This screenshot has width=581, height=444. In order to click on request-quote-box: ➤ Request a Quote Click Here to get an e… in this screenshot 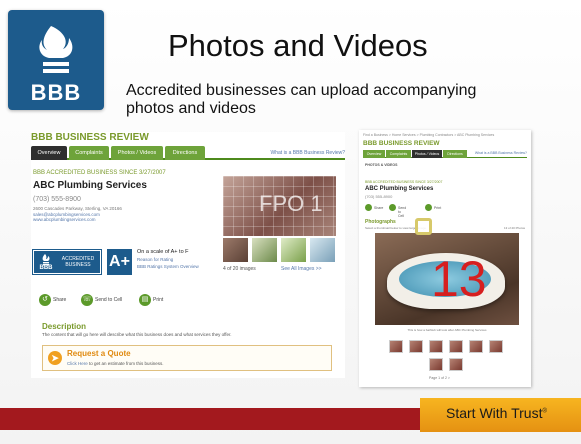, I will do `click(187, 358)`.